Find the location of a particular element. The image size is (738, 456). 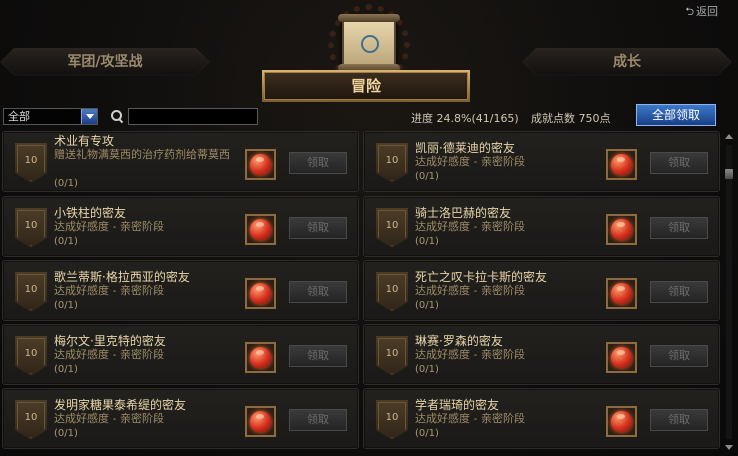

search-icon is located at coordinates (117, 116).